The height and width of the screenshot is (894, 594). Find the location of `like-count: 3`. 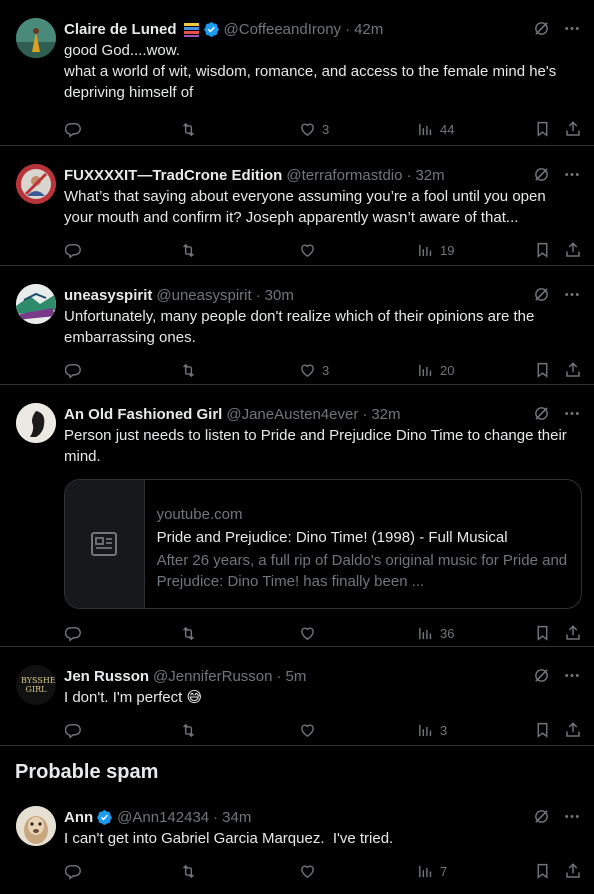

like-count: 3 is located at coordinates (326, 129).